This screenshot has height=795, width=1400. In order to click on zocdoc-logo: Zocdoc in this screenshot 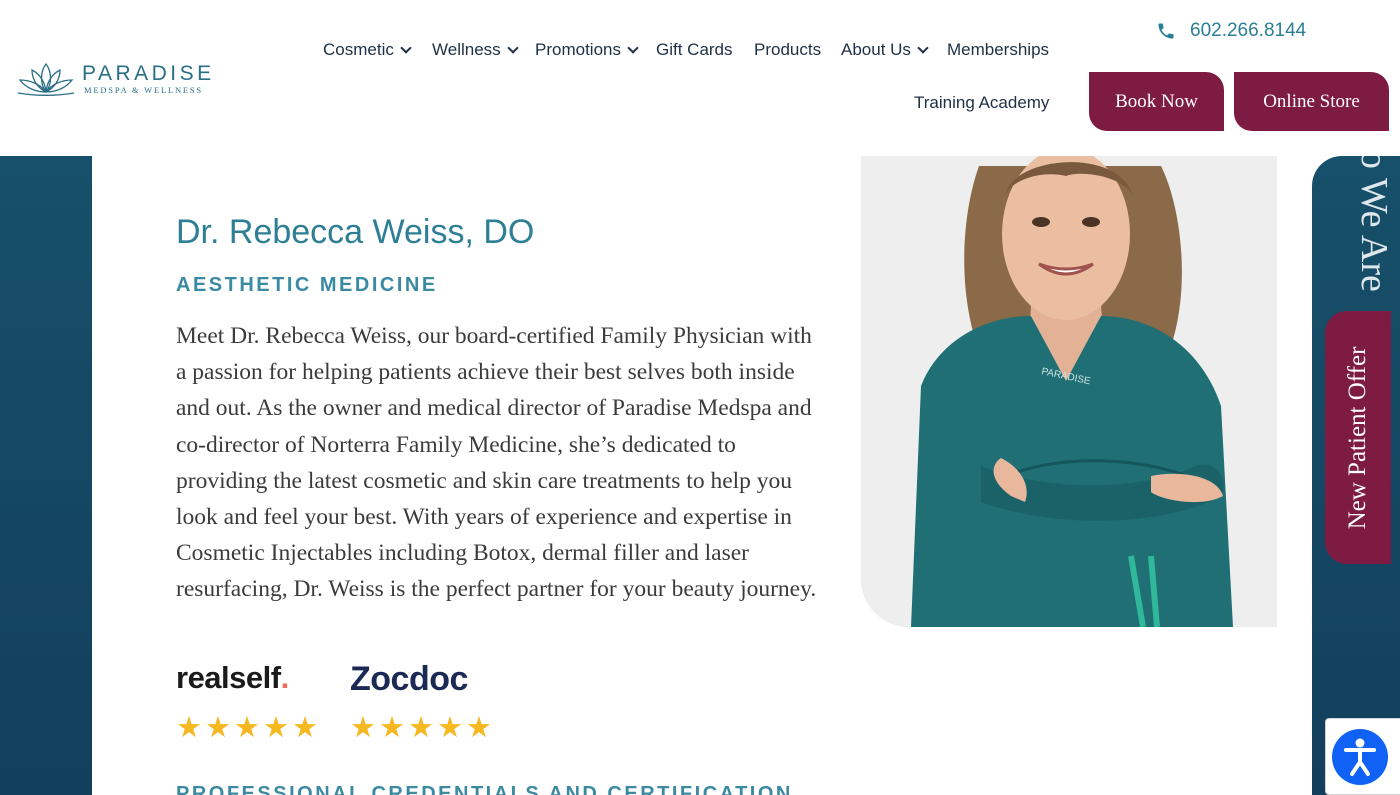, I will do `click(409, 679)`.